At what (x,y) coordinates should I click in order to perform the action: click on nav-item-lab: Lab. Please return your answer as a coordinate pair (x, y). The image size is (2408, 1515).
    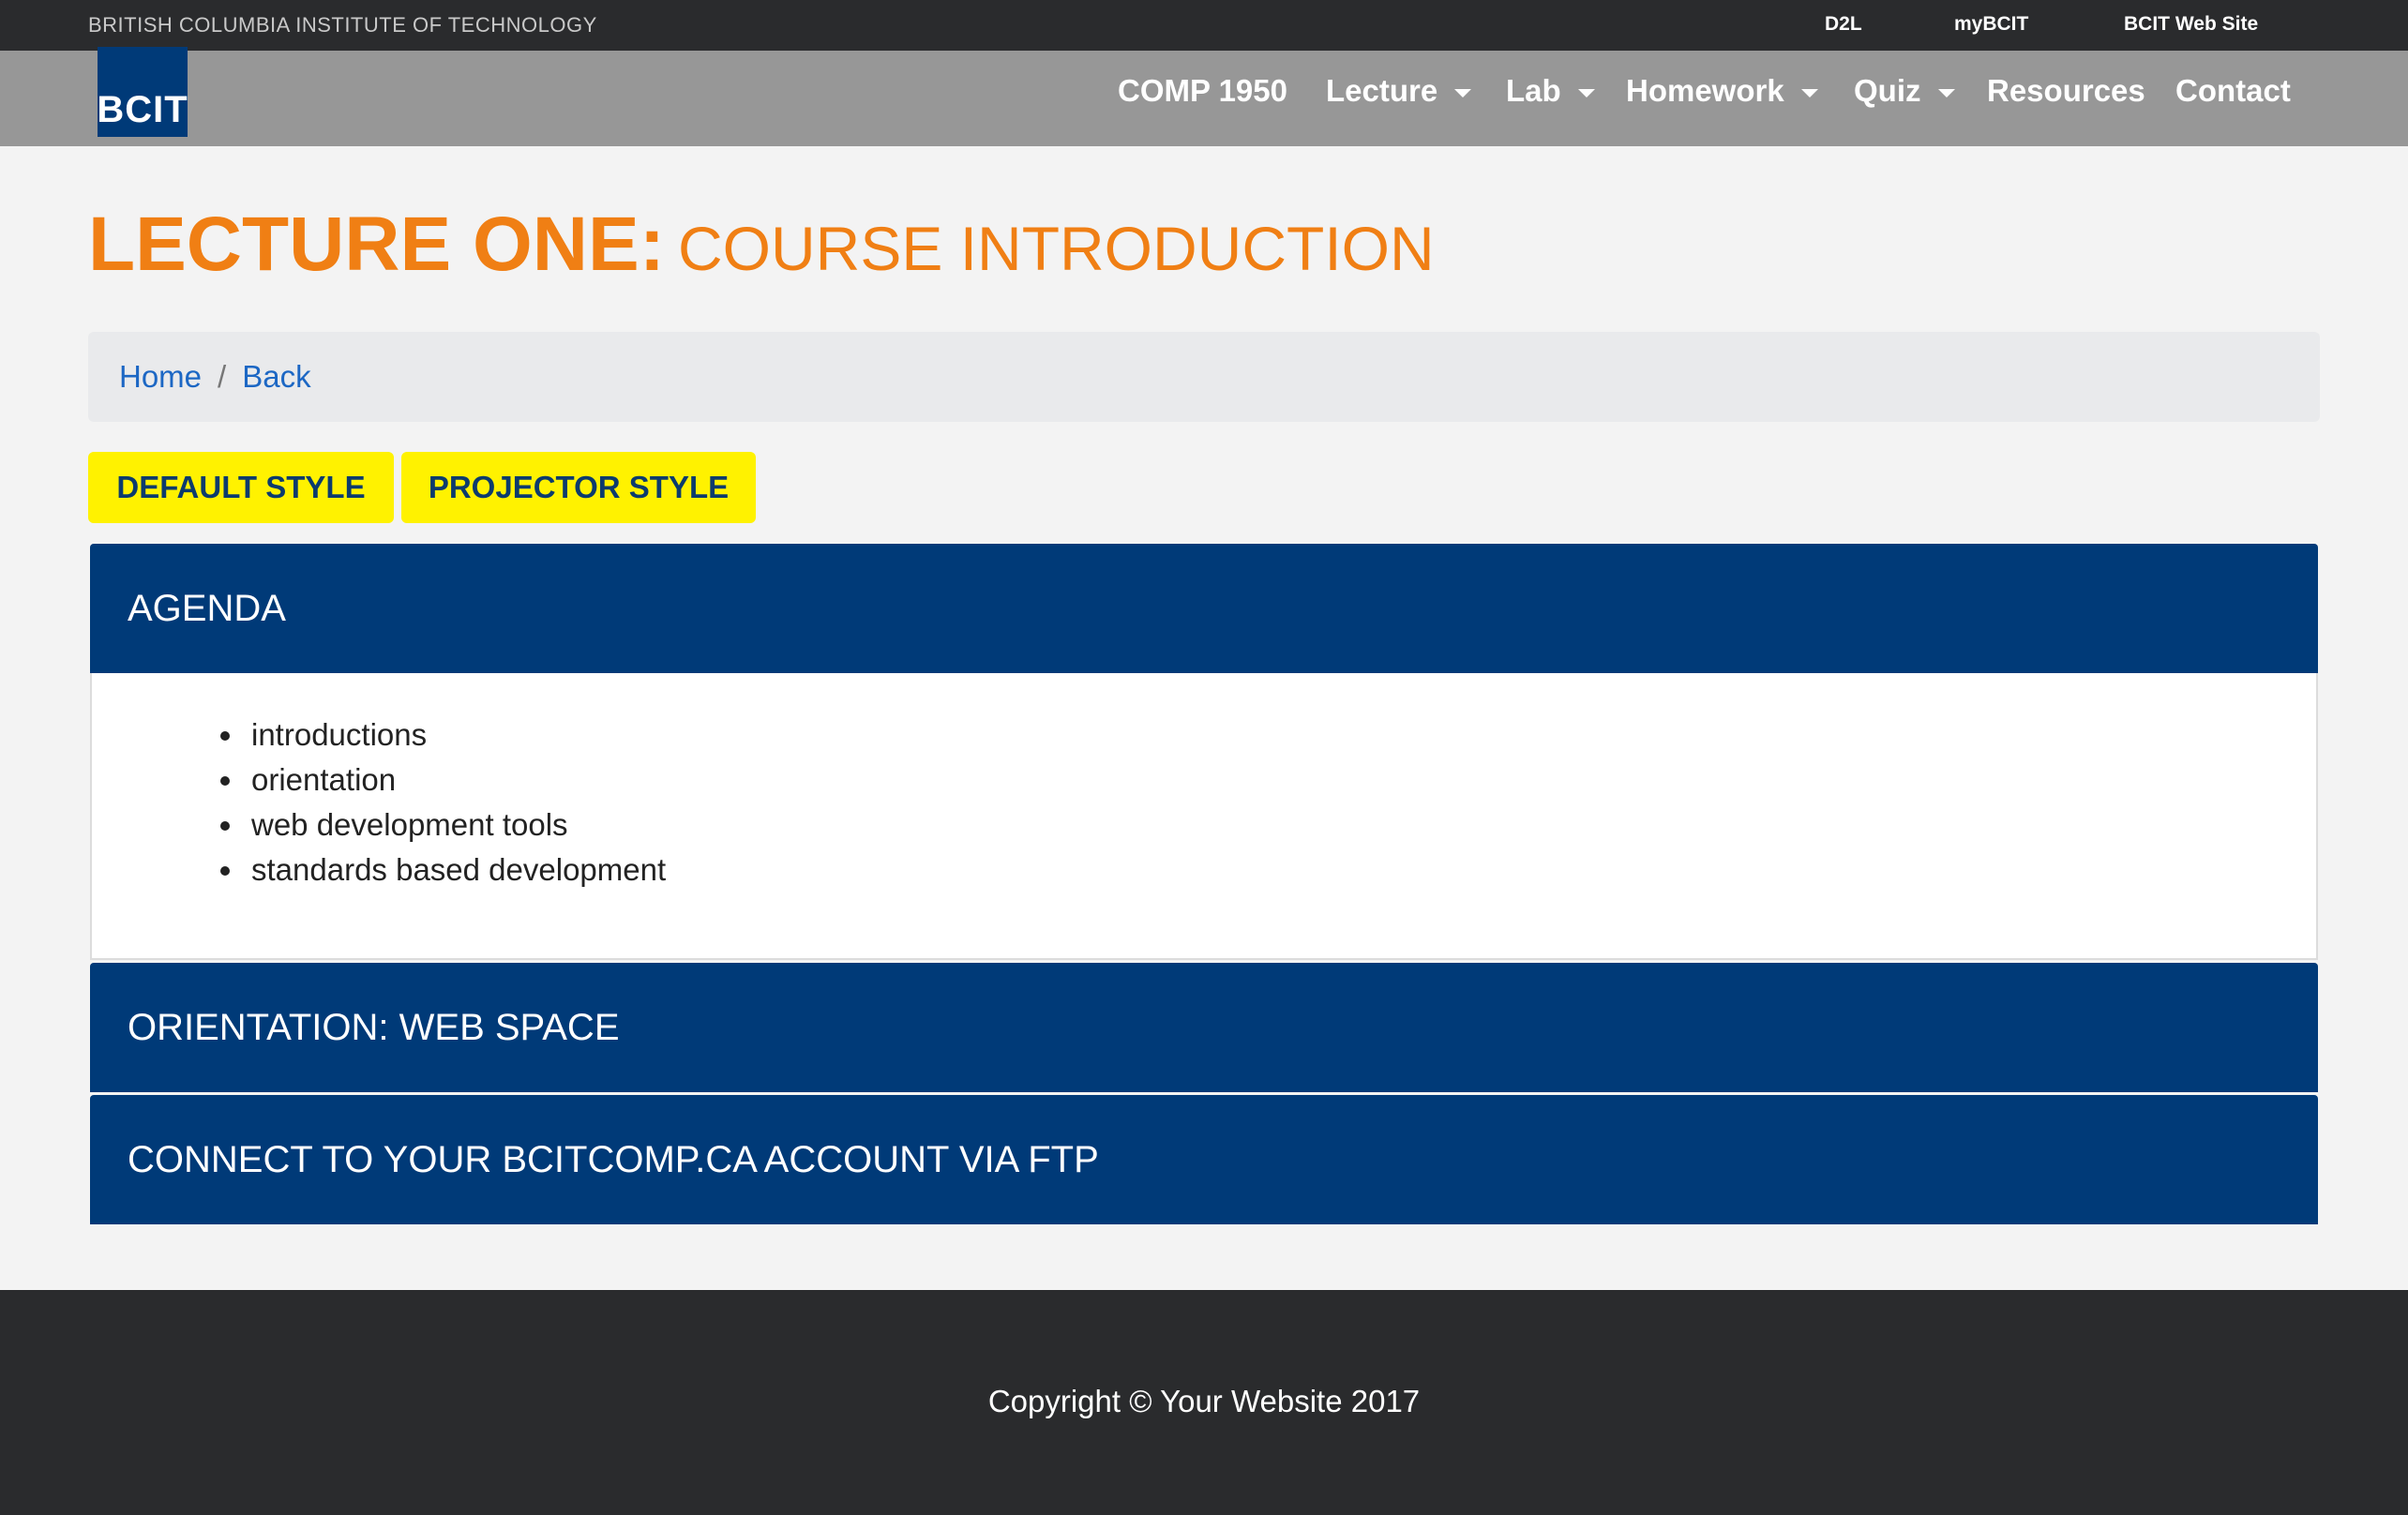
    Looking at the image, I should click on (1550, 91).